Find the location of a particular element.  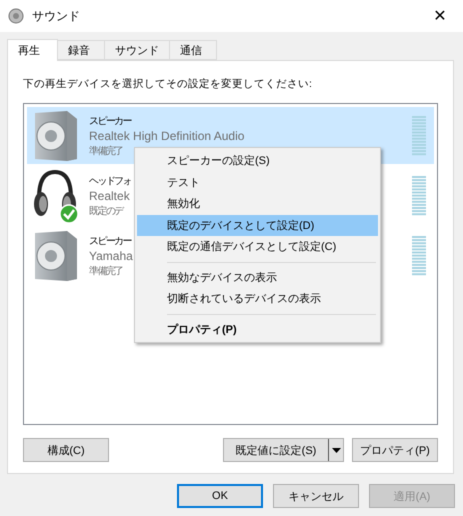

device-name: ヘッドフォ is located at coordinates (110, 181).